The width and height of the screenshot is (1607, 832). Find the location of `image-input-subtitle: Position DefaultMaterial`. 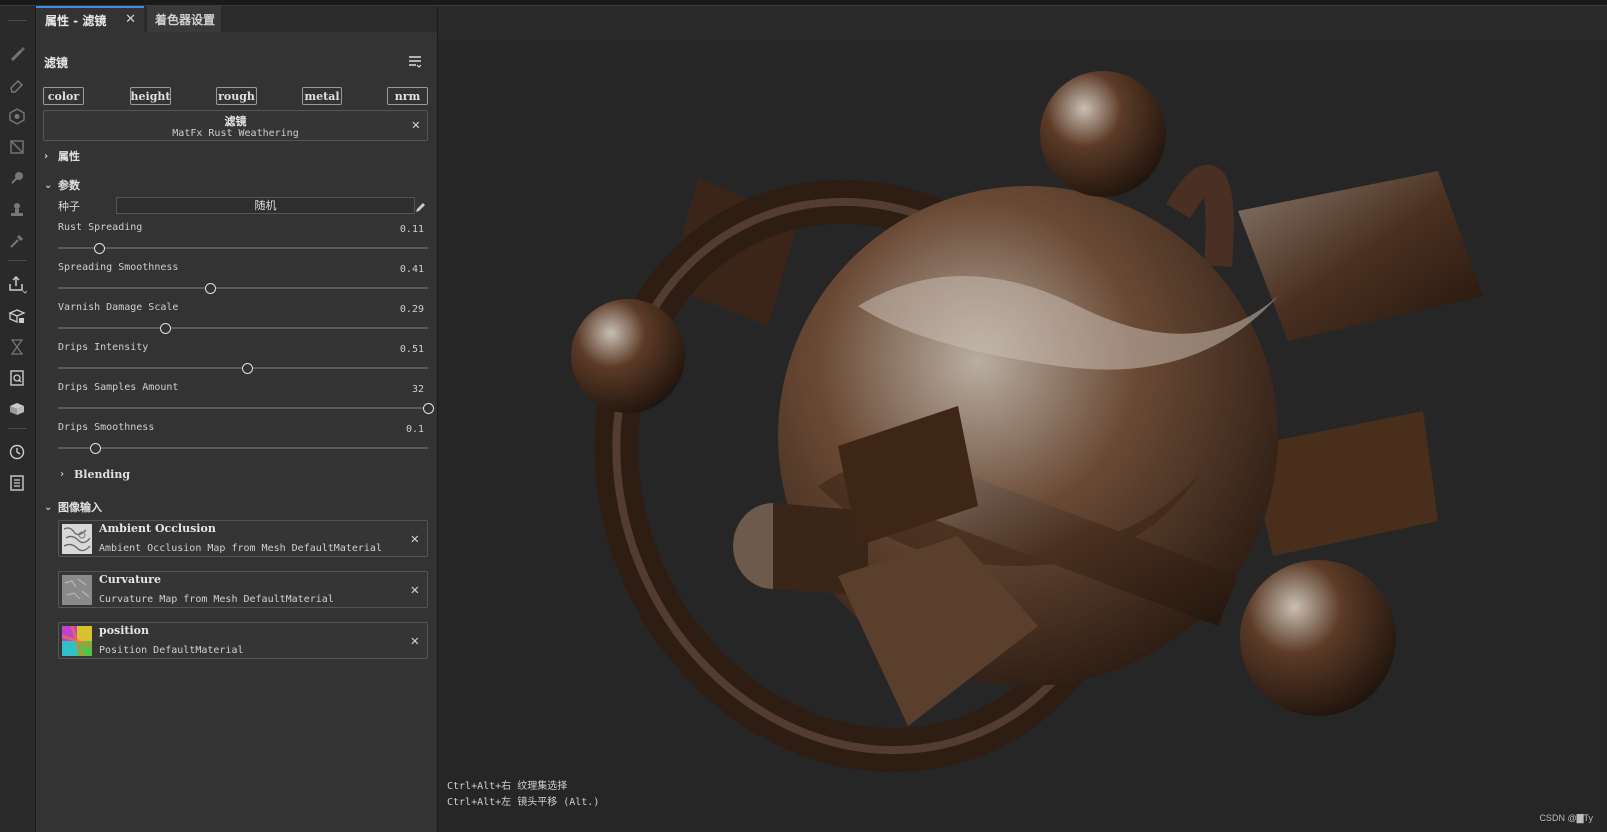

image-input-subtitle: Position DefaultMaterial is located at coordinates (171, 650).